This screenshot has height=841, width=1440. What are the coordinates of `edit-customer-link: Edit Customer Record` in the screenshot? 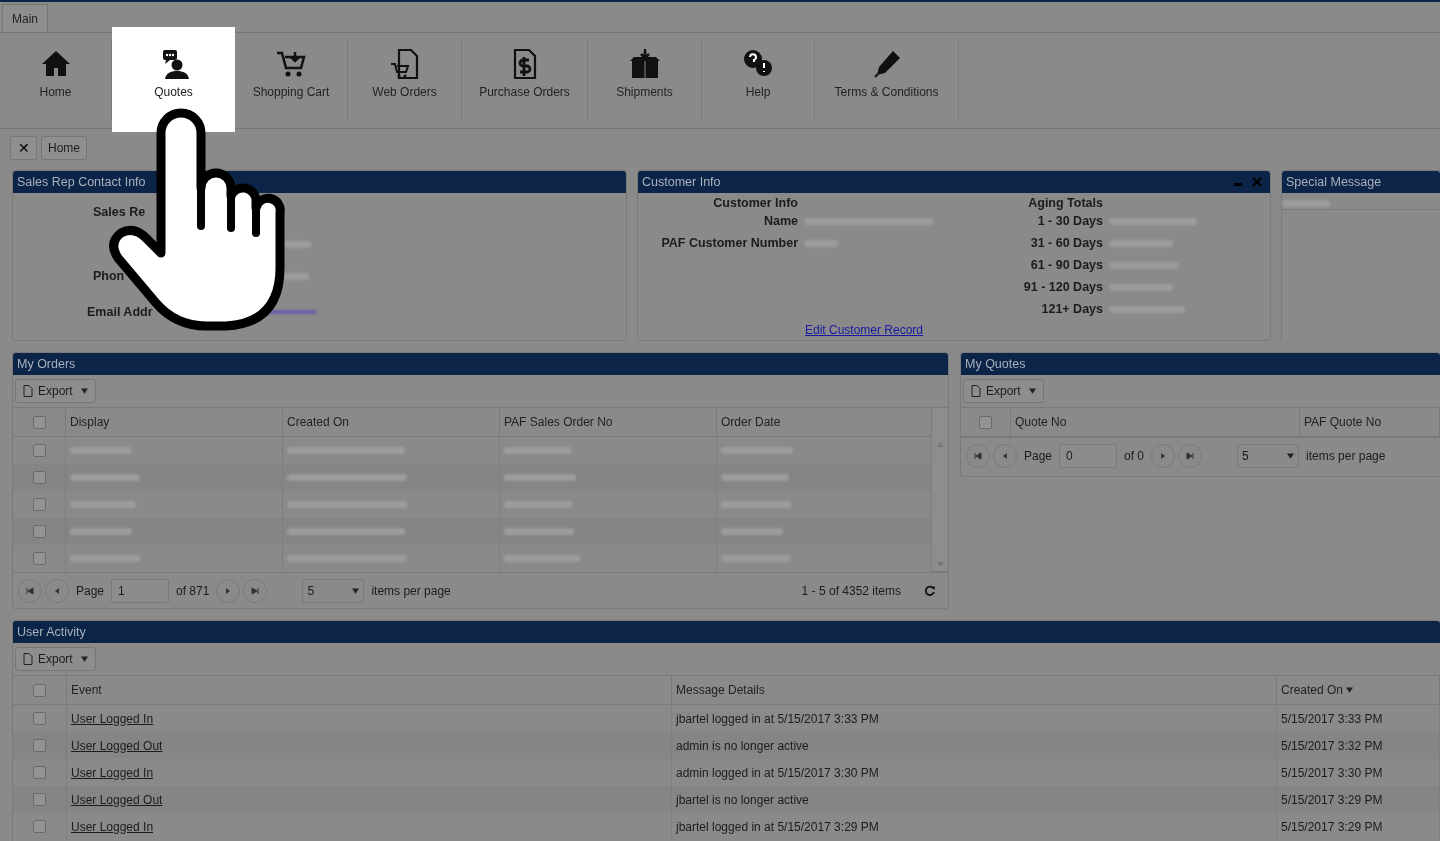 It's located at (864, 330).